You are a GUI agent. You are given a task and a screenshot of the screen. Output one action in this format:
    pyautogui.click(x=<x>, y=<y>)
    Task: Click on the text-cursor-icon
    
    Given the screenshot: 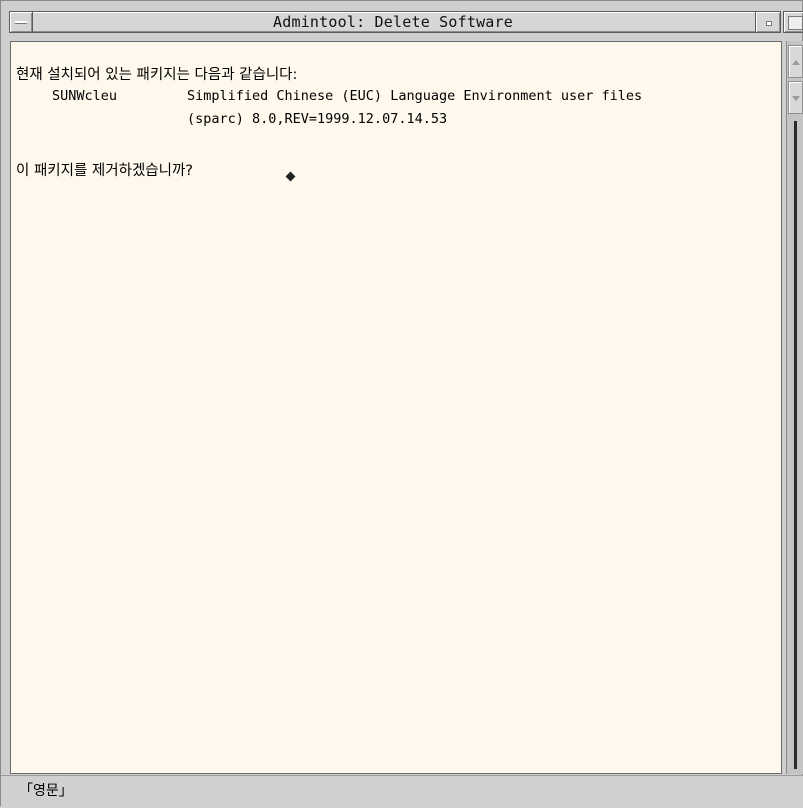 What is the action you would take?
    pyautogui.click(x=290, y=176)
    